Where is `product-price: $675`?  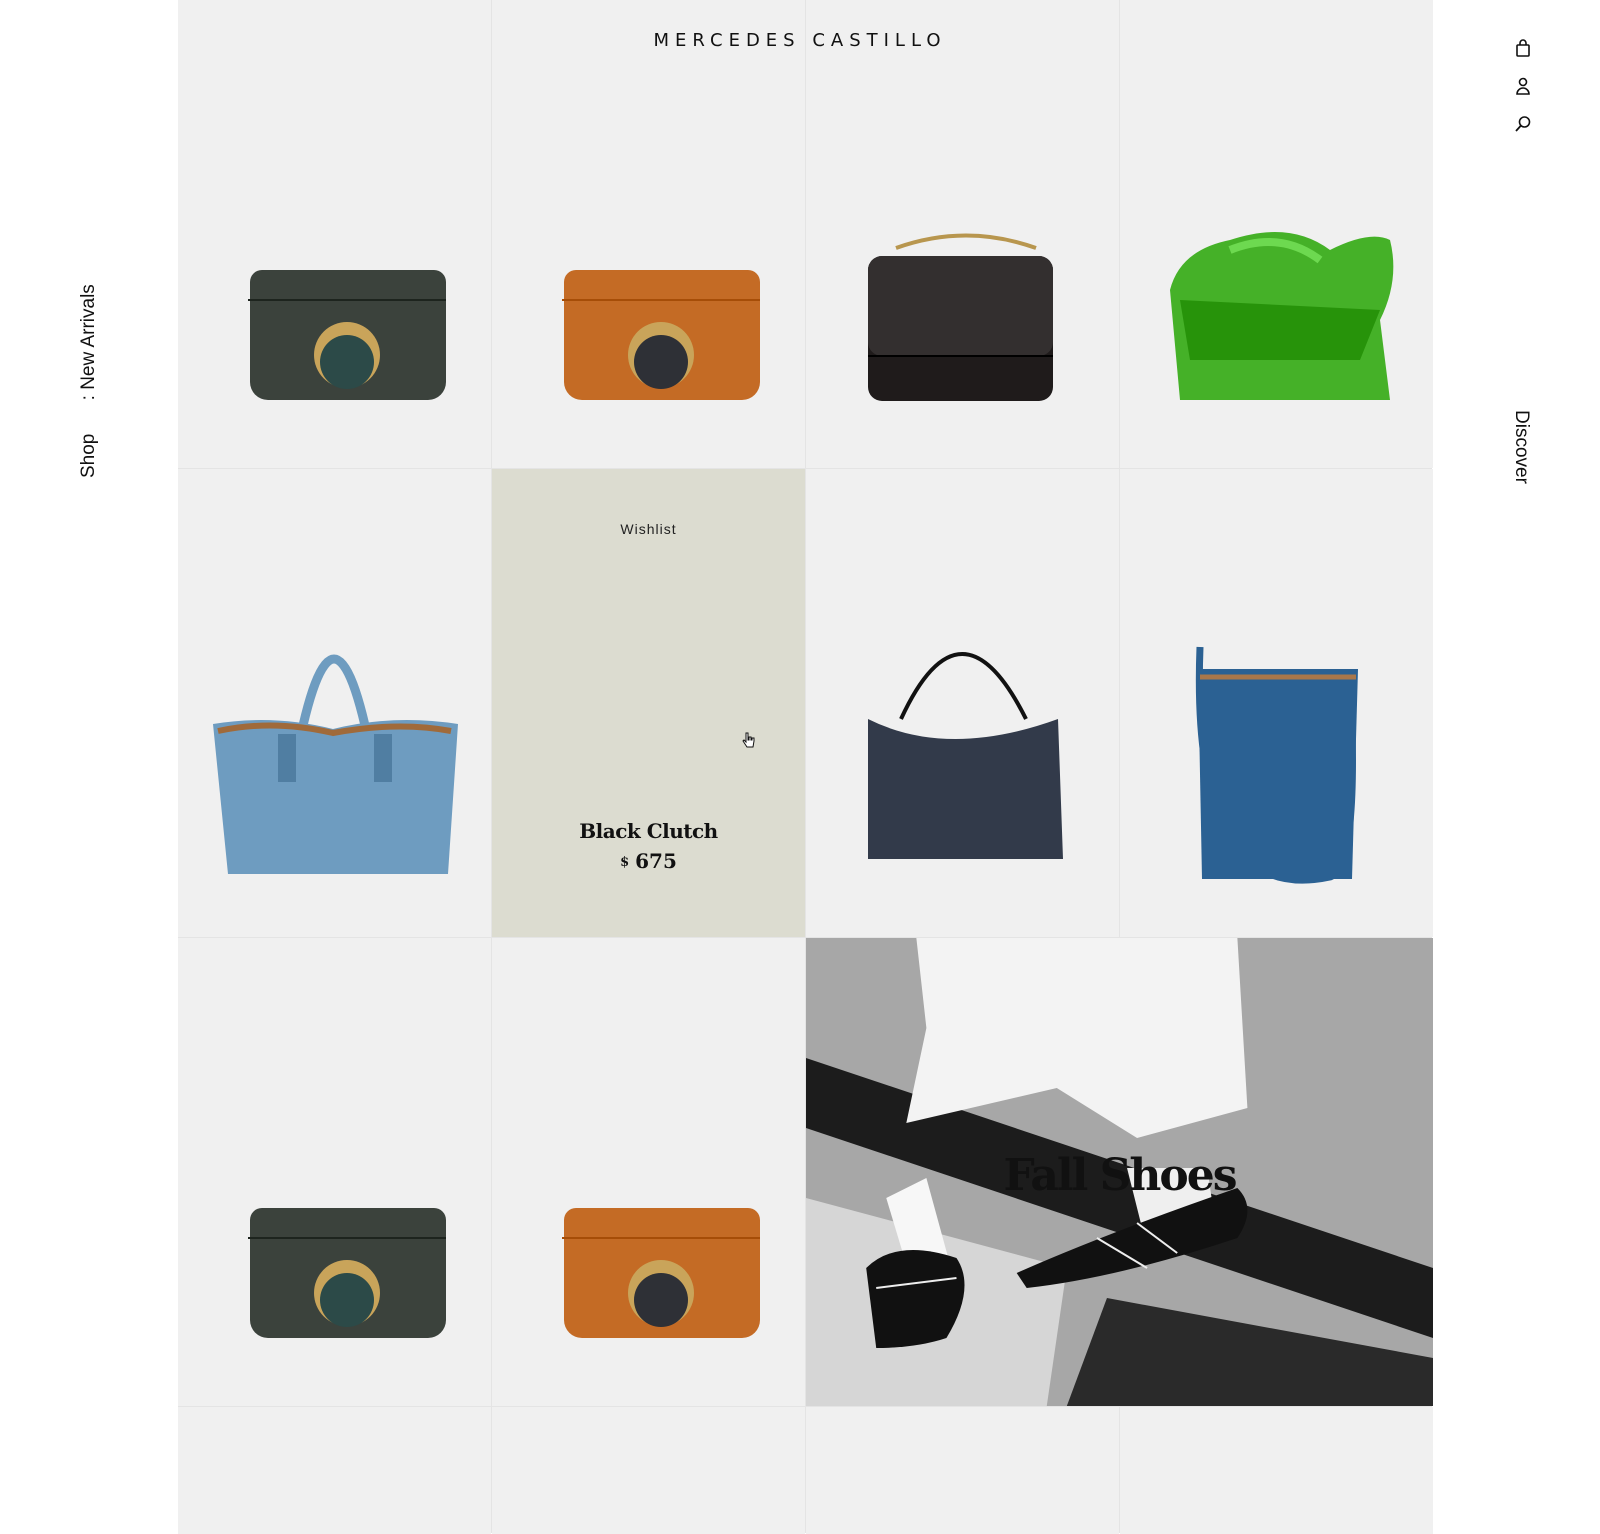 product-price: $675 is located at coordinates (648, 861).